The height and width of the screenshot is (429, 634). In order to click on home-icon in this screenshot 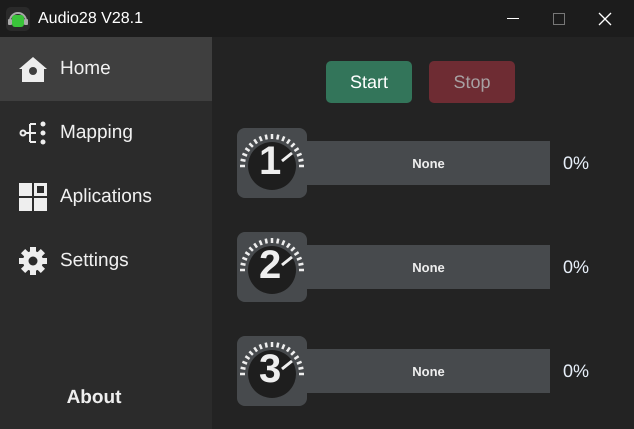, I will do `click(33, 69)`.